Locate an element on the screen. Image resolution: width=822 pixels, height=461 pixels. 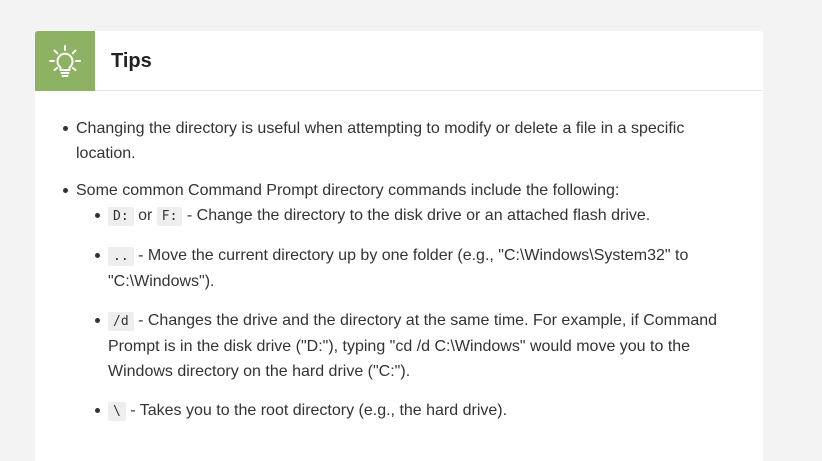
tips-header: Tips is located at coordinates (399, 61).